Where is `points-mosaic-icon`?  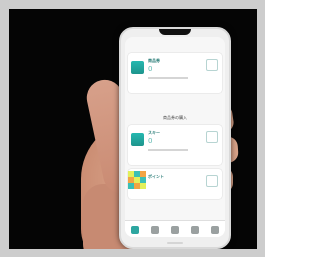
points-mosaic-icon is located at coordinates (137, 182).